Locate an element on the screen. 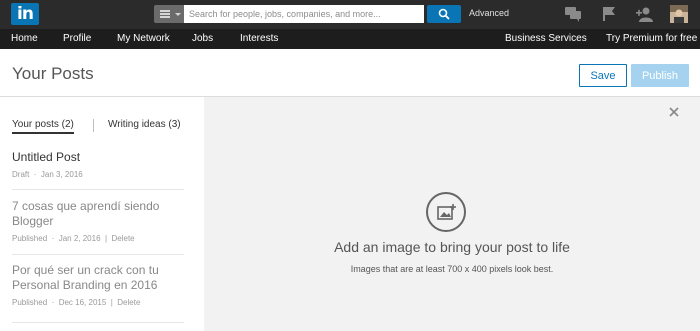 The width and height of the screenshot is (700, 331). post-title: Untitled Post is located at coordinates (98, 157).